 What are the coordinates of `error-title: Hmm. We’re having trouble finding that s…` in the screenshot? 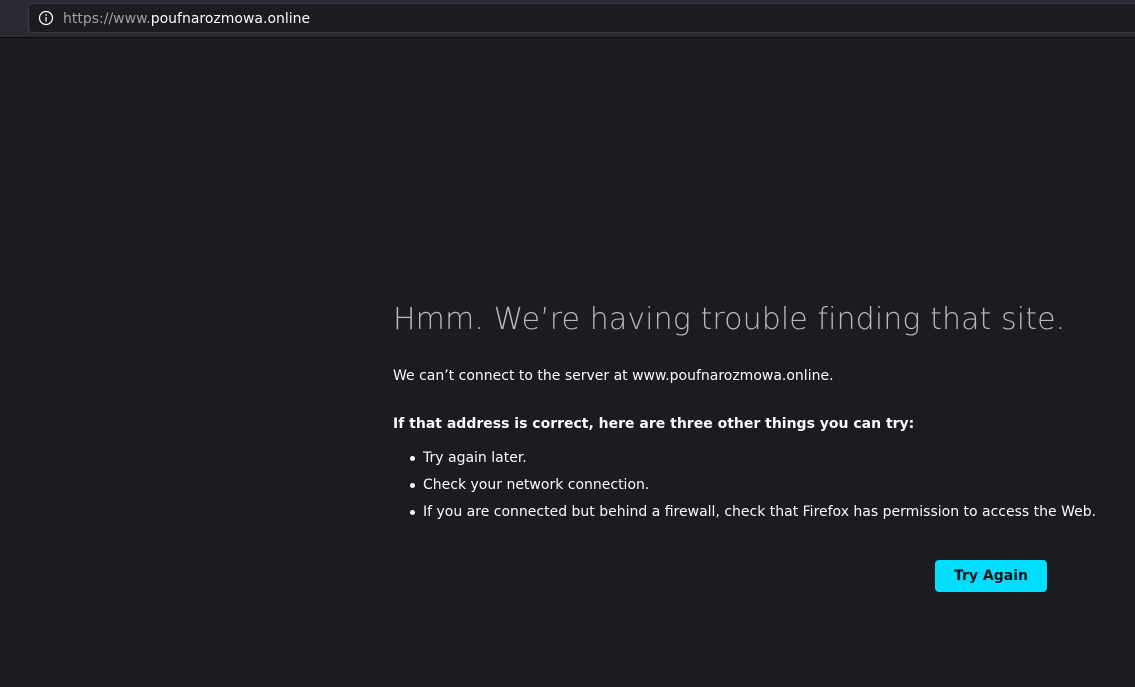 It's located at (729, 319).